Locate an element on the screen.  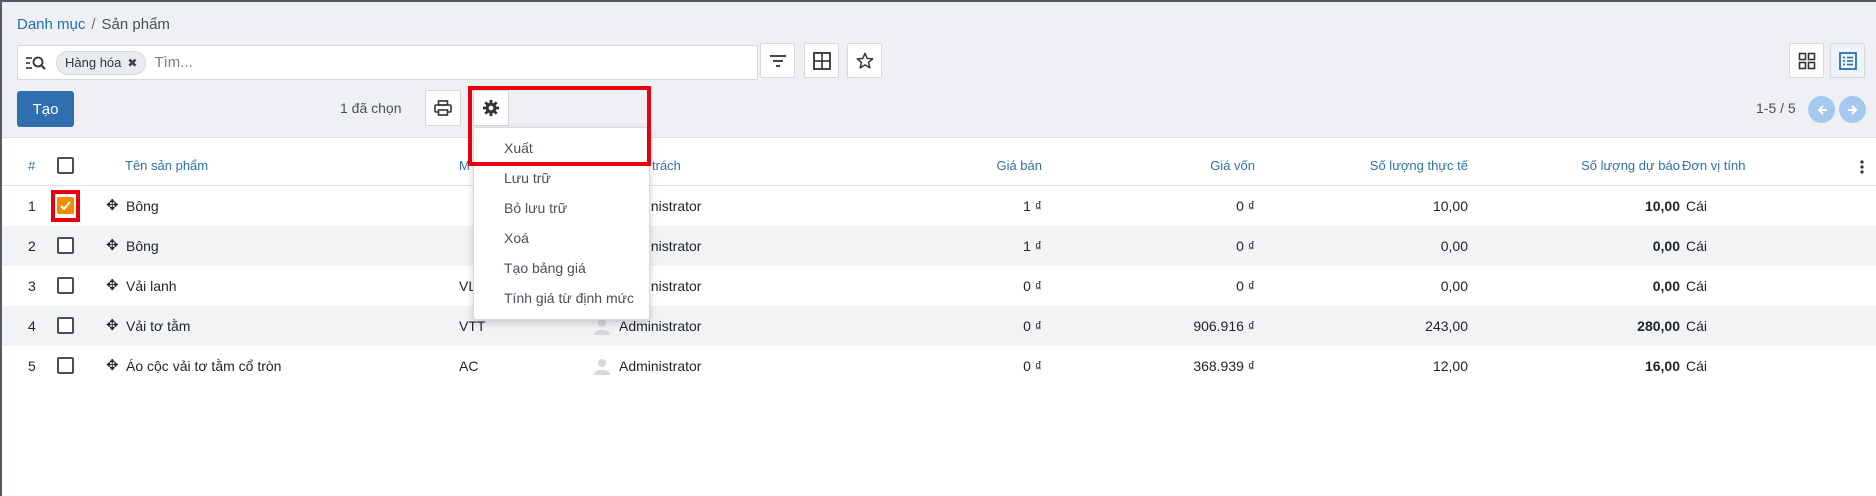
menu-item-create-pricelist: Tạo bảng giá is located at coordinates (545, 268).